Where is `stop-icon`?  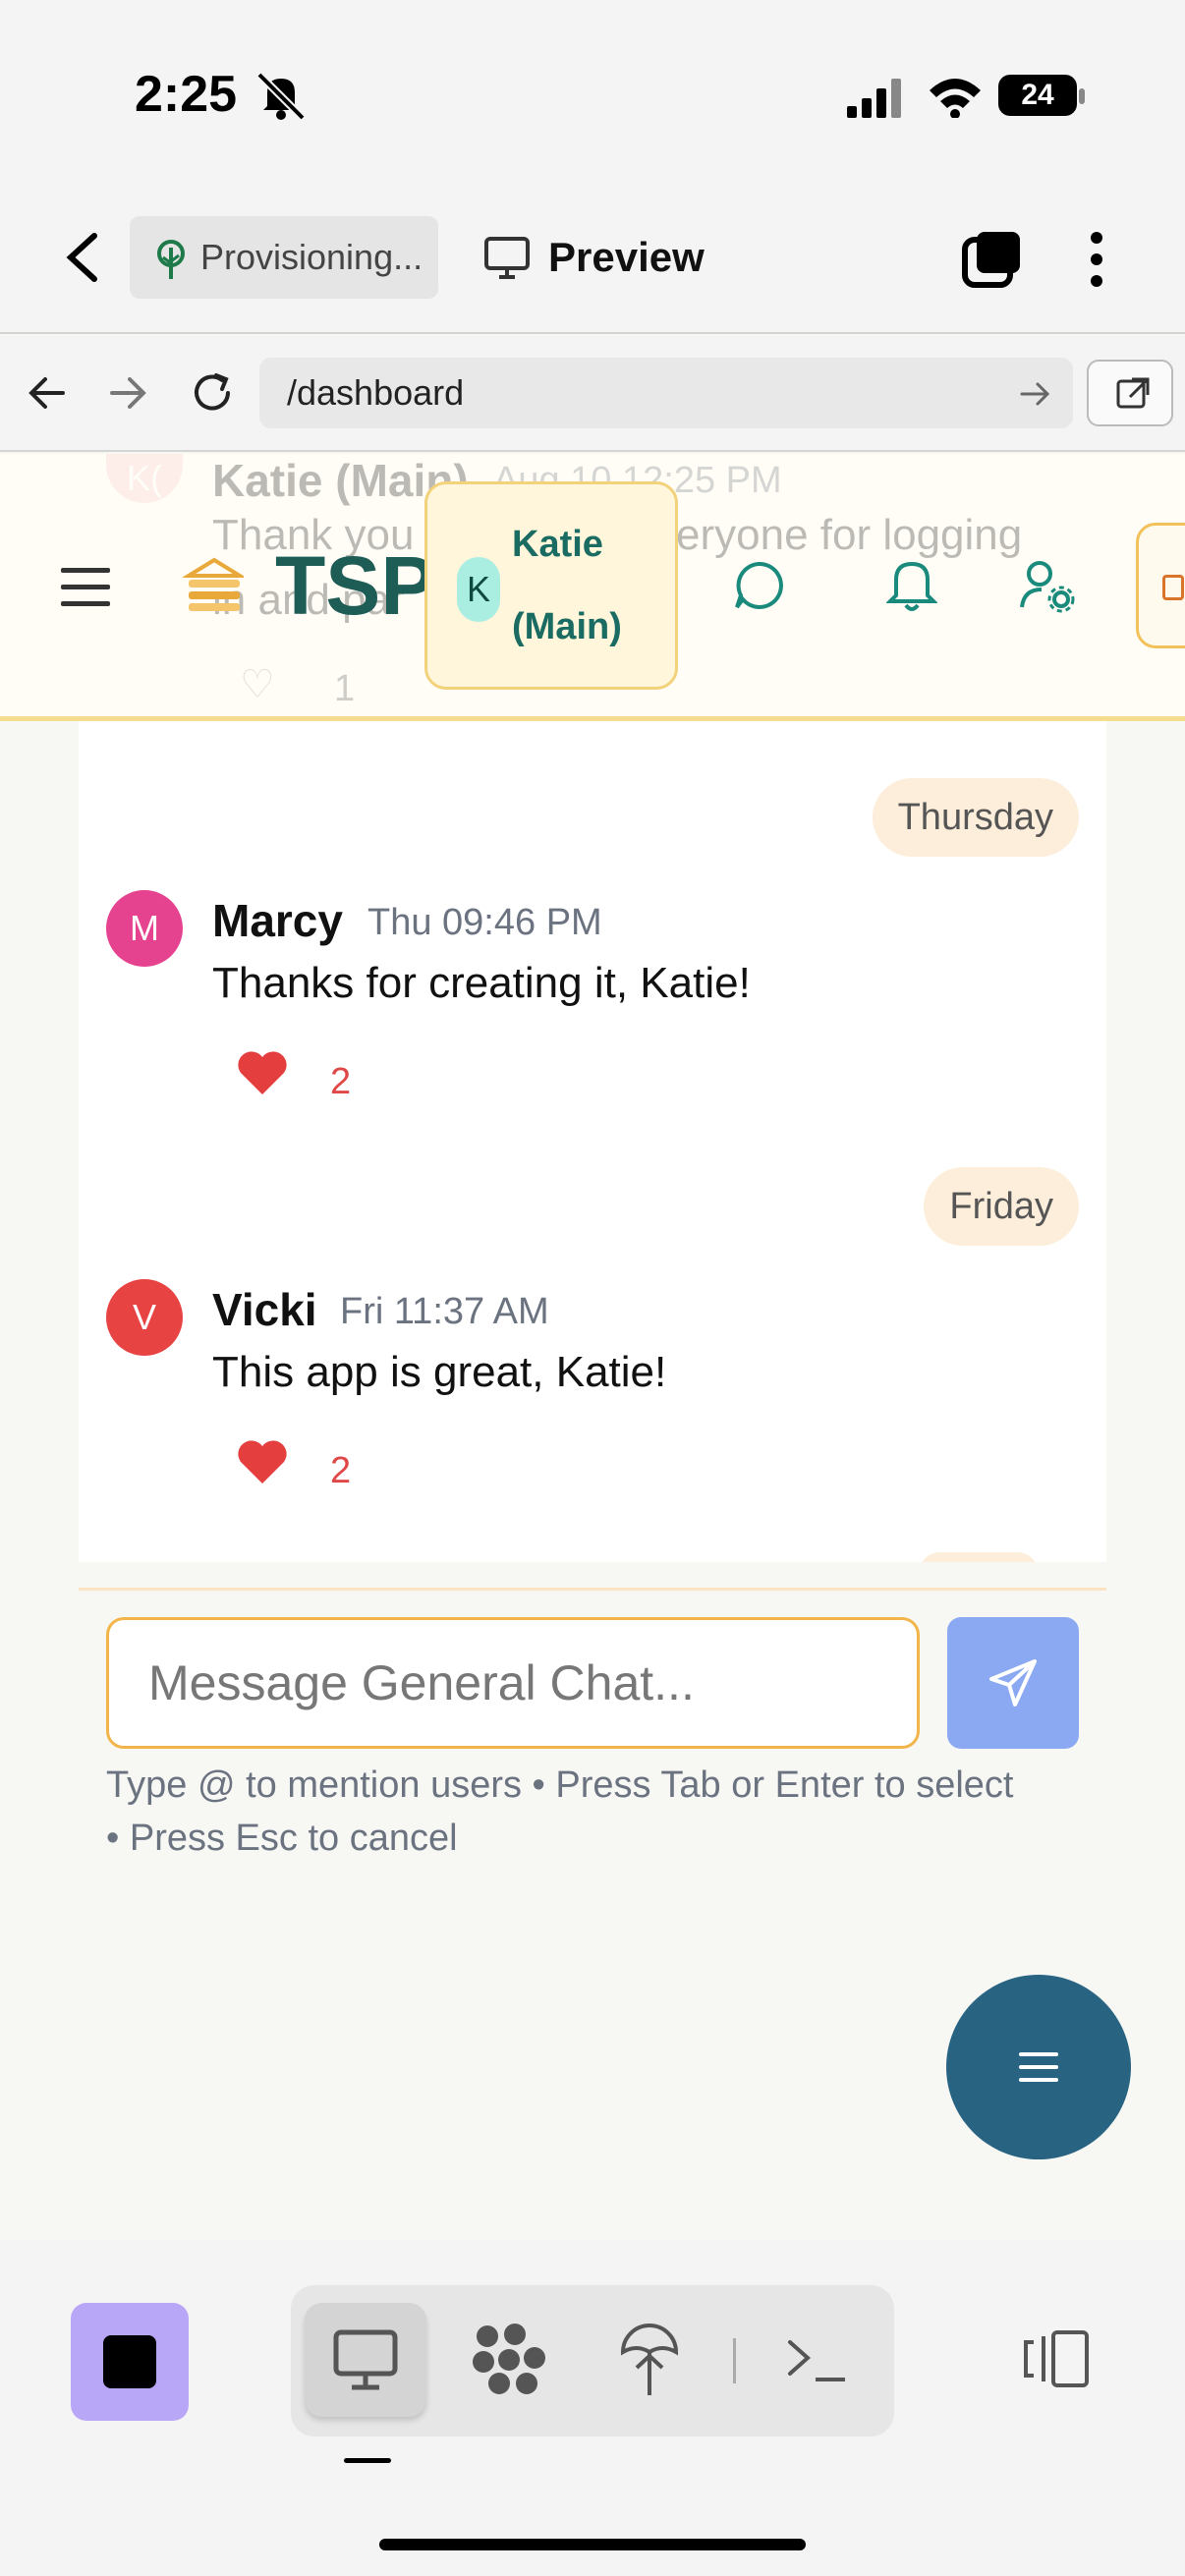
stop-icon is located at coordinates (130, 2361).